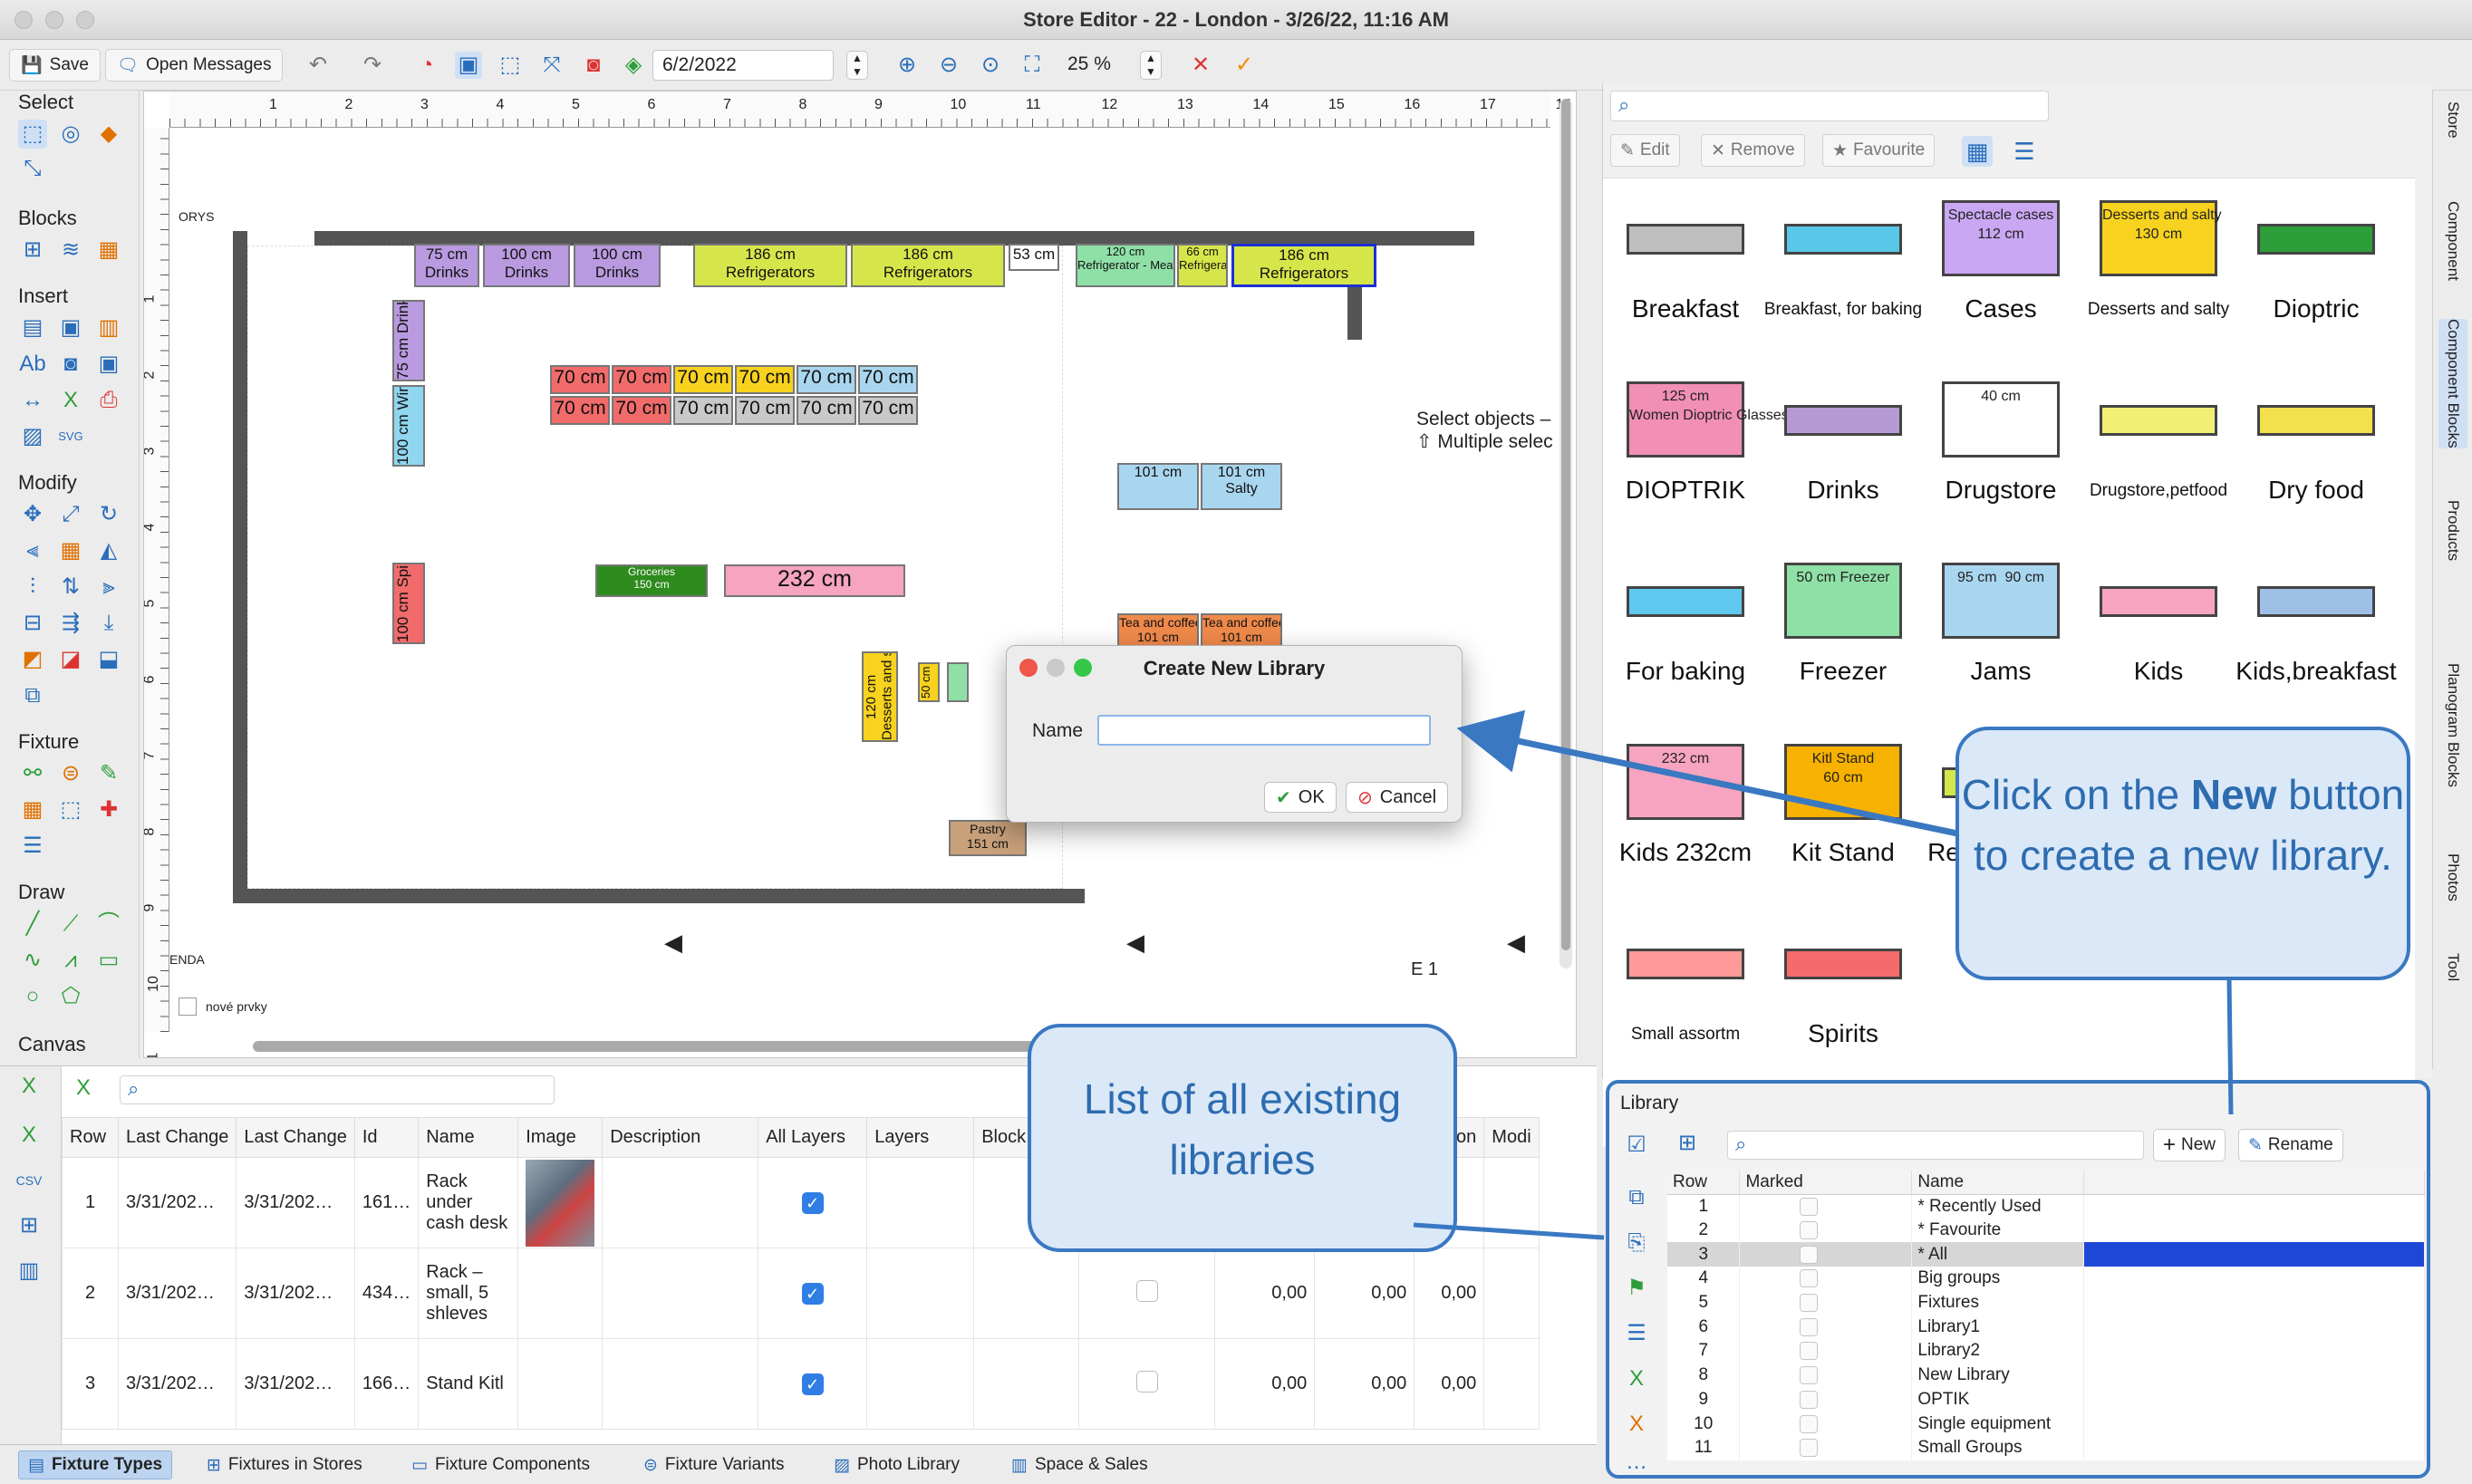 This screenshot has height=1484, width=2472. I want to click on select-area-icon: ⬚, so click(510, 65).